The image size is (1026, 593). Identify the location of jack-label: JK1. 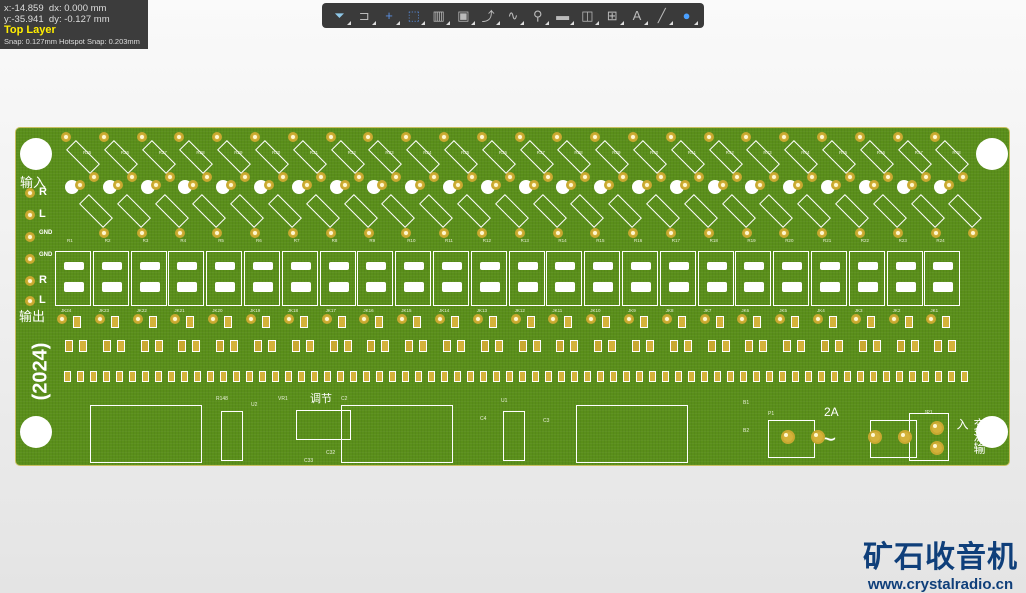
(934, 310).